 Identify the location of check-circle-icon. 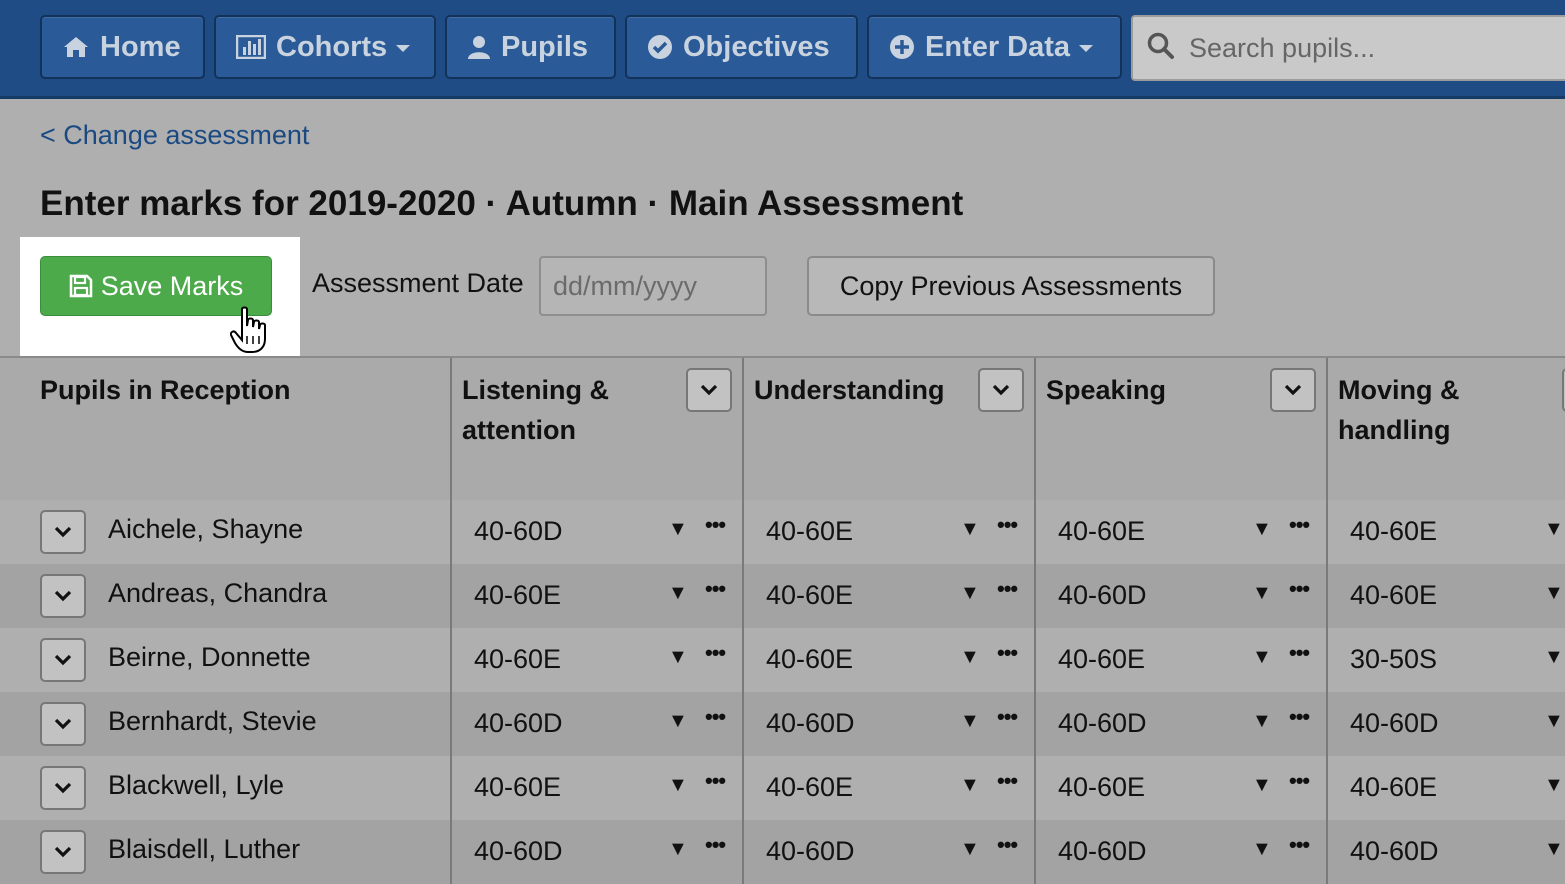
(660, 47).